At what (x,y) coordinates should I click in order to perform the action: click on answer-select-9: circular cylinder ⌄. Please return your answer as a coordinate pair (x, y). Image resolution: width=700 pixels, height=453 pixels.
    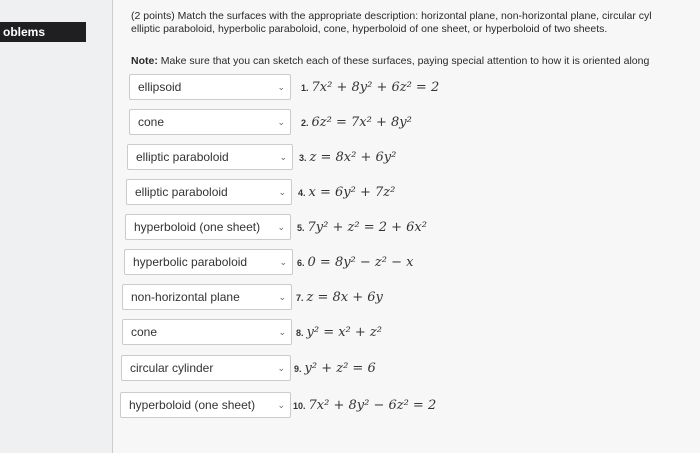
    Looking at the image, I should click on (206, 368).